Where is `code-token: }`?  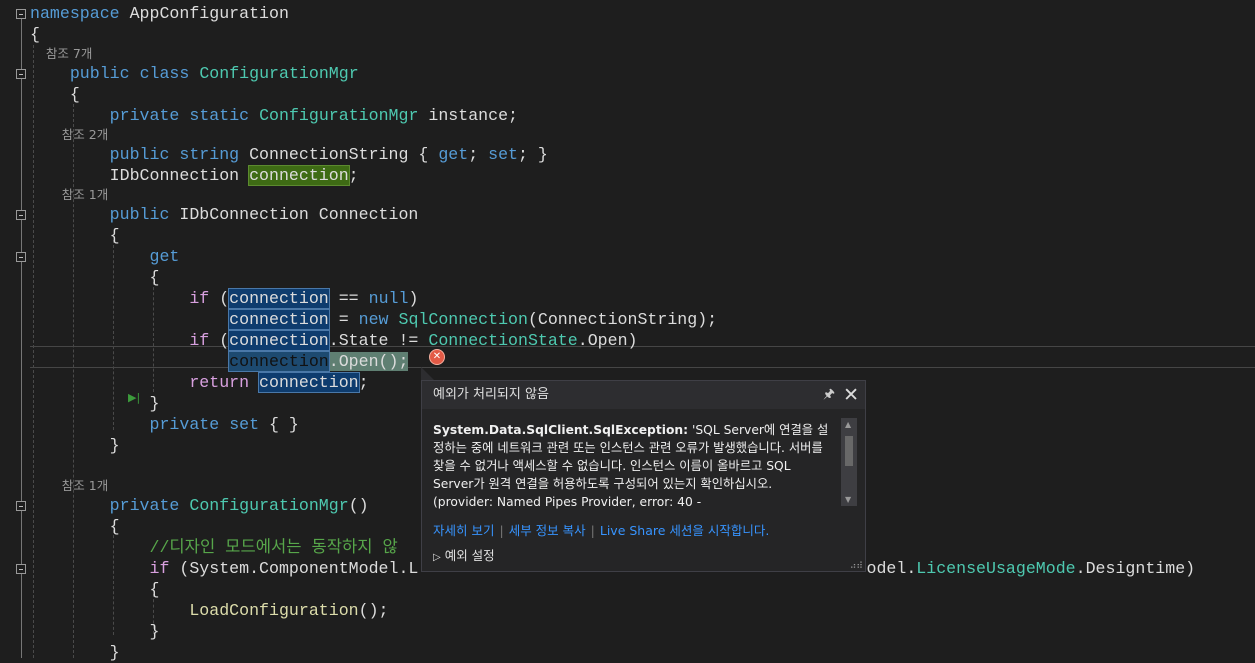
code-token: } is located at coordinates (75, 652).